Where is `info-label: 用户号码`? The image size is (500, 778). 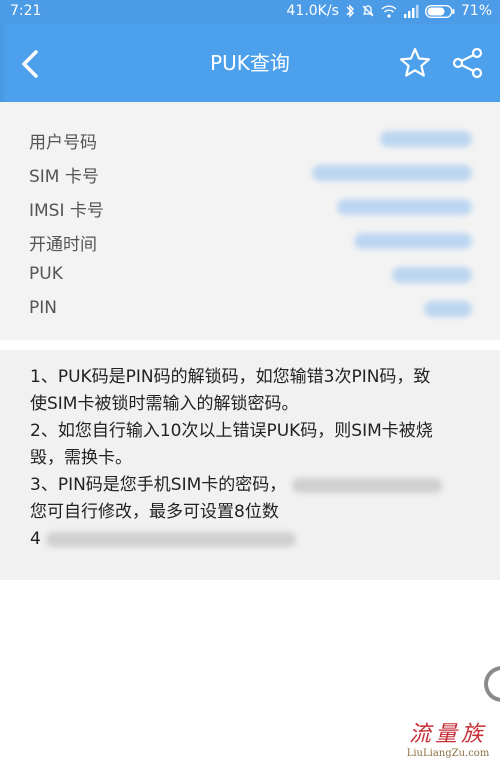
info-label: 用户号码 is located at coordinates (63, 143).